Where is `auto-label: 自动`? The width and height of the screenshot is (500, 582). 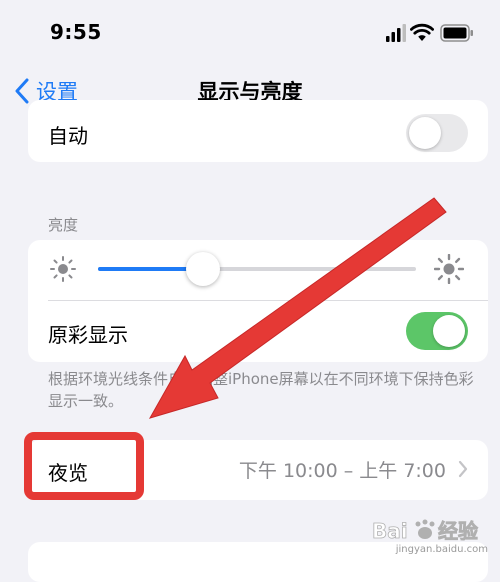
auto-label: 自动 is located at coordinates (68, 136).